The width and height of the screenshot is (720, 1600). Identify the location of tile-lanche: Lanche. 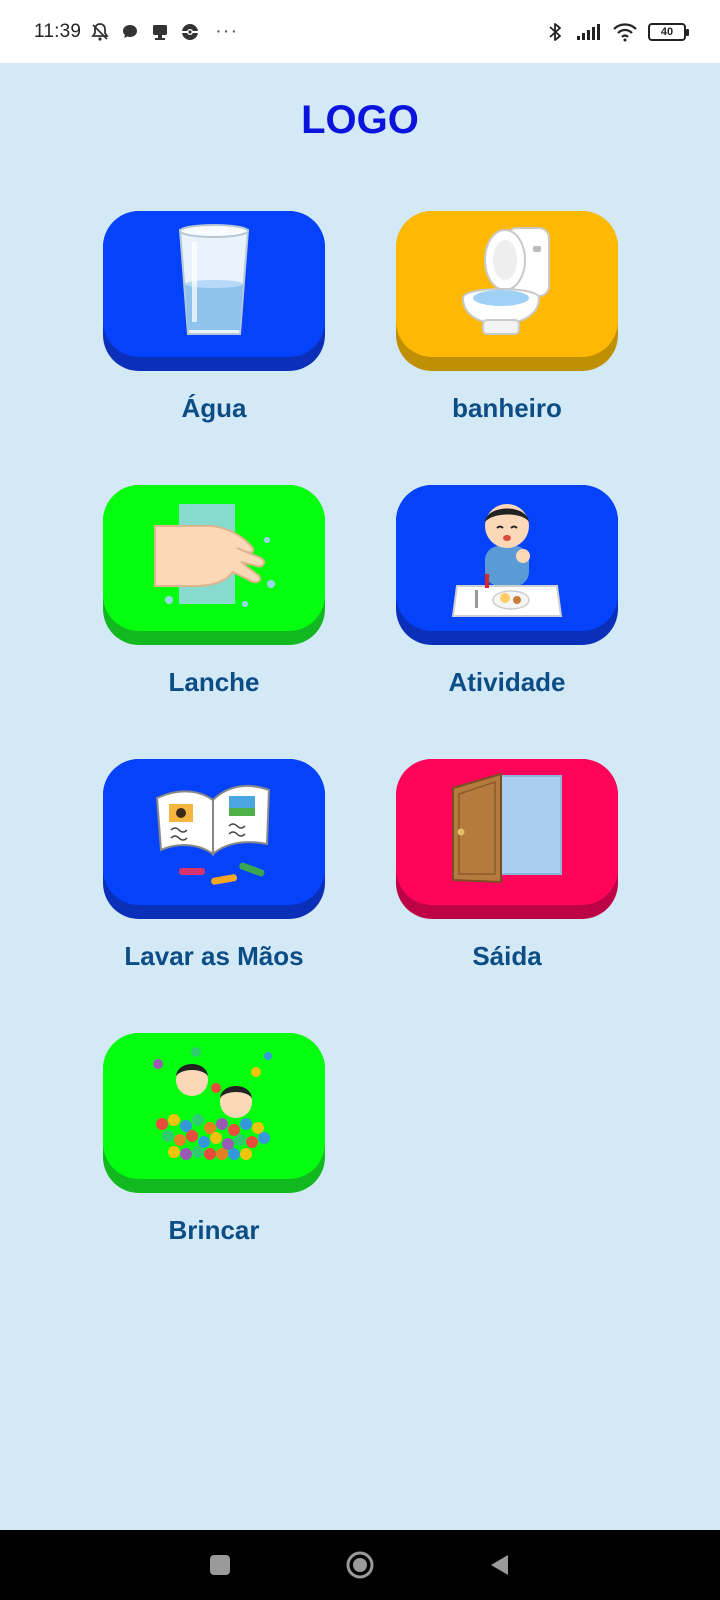
(214, 591).